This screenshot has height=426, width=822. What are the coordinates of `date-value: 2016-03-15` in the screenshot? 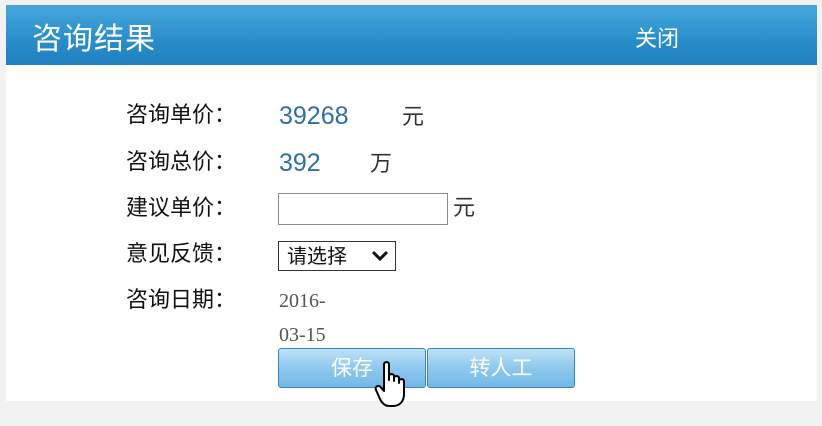 It's located at (302, 318).